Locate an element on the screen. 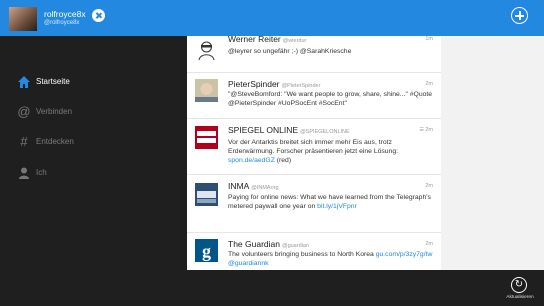  home-icon is located at coordinates (24, 82).